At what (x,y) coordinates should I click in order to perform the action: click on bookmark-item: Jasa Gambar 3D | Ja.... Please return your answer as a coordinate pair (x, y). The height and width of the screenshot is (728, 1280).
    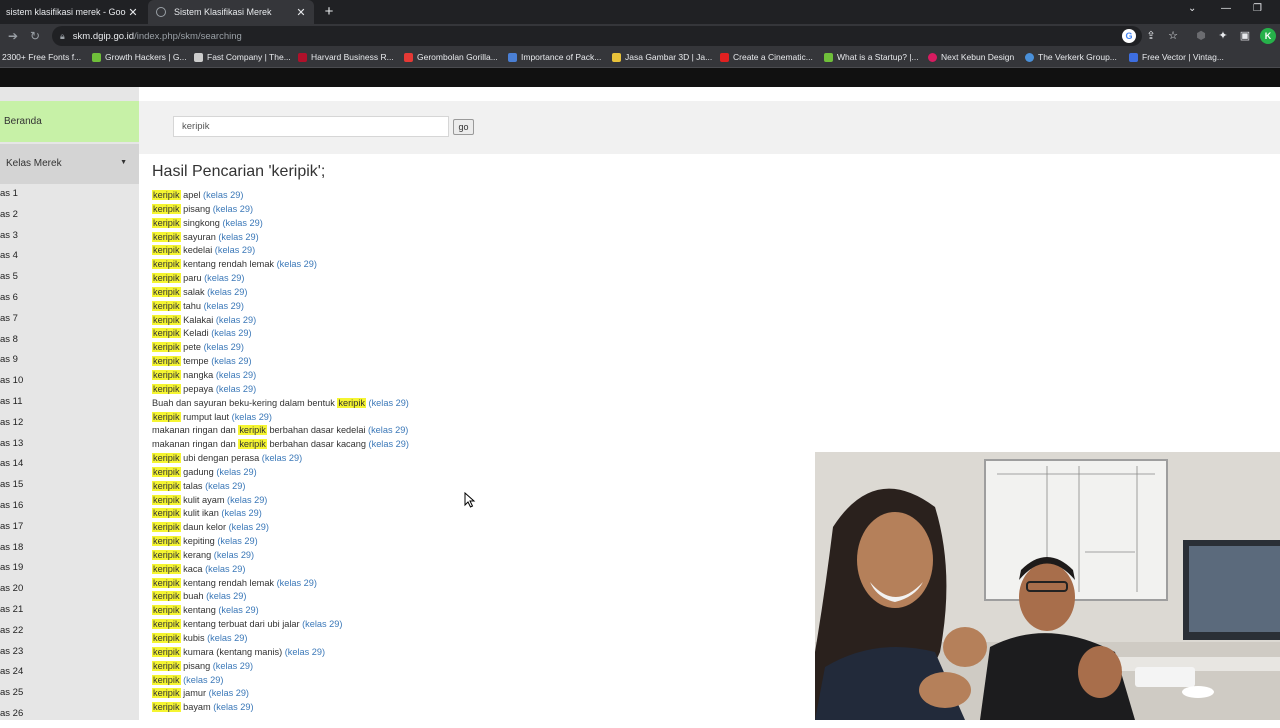
    Looking at the image, I should click on (662, 57).